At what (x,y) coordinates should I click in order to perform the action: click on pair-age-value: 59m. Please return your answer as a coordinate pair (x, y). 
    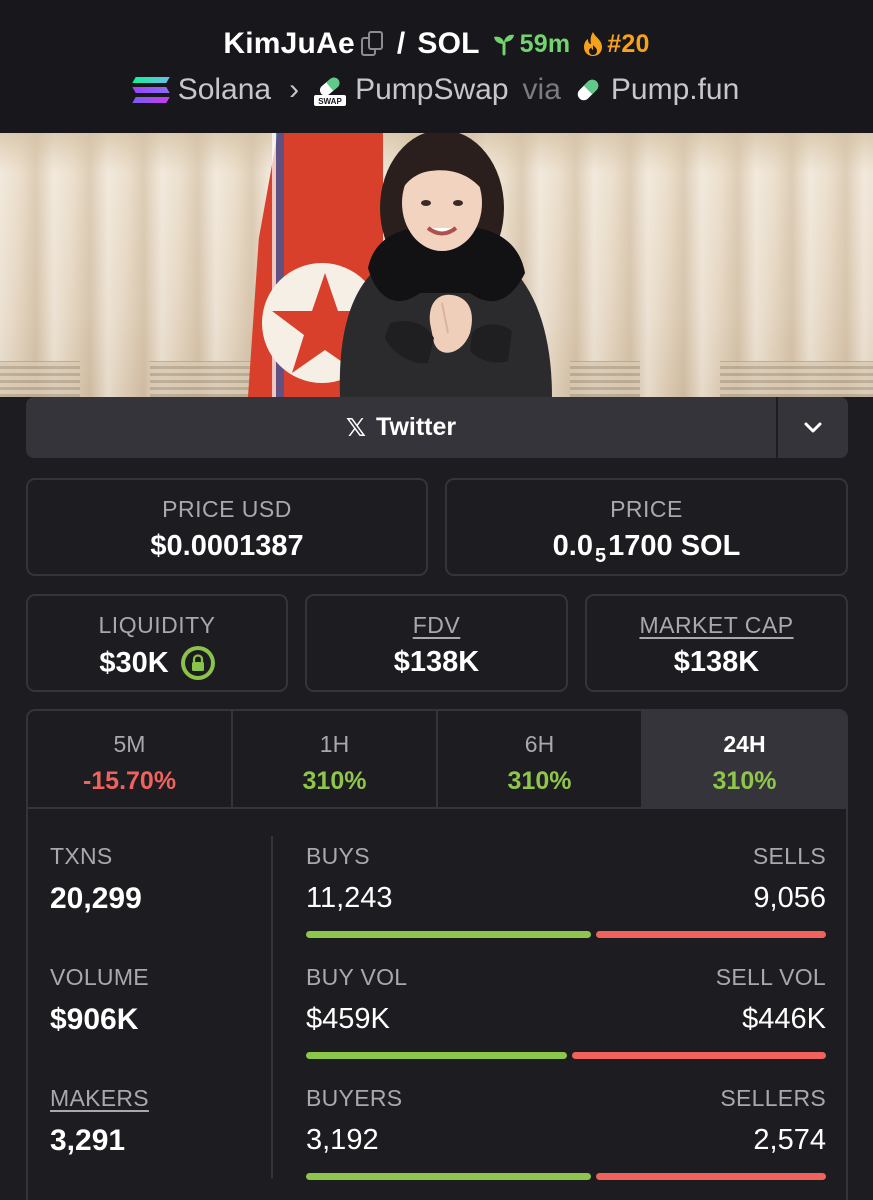
    Looking at the image, I should click on (545, 43).